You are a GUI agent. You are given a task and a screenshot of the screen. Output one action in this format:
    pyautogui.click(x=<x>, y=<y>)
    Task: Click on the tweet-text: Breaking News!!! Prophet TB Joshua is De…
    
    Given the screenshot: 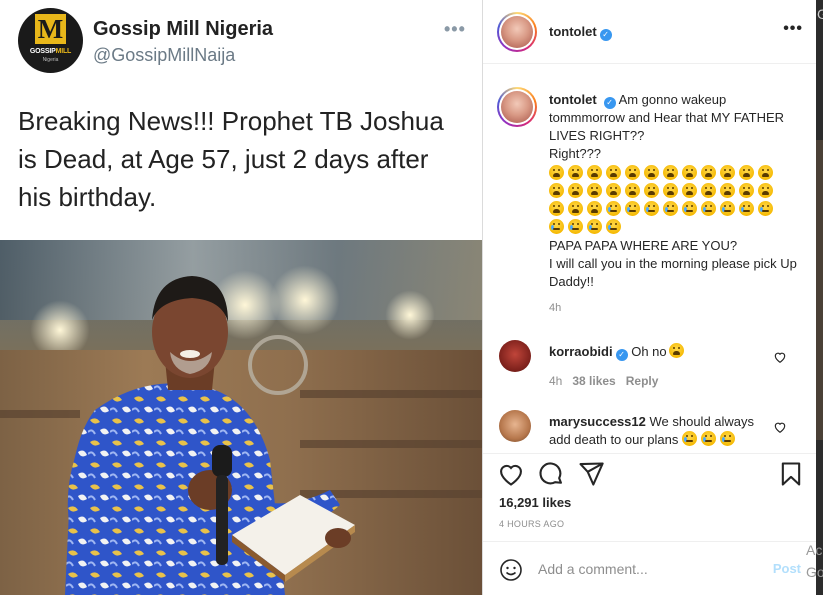 What is the action you would take?
    pyautogui.click(x=231, y=159)
    